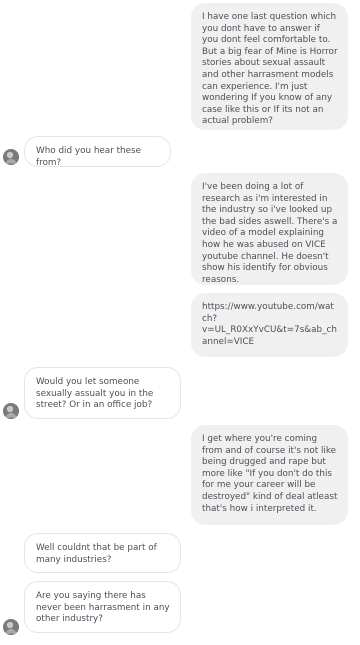 Image resolution: width=360 pixels, height=645 pixels. Describe the element at coordinates (97, 152) in the screenshot. I see `message-received: Who did you hear these from?` at that location.